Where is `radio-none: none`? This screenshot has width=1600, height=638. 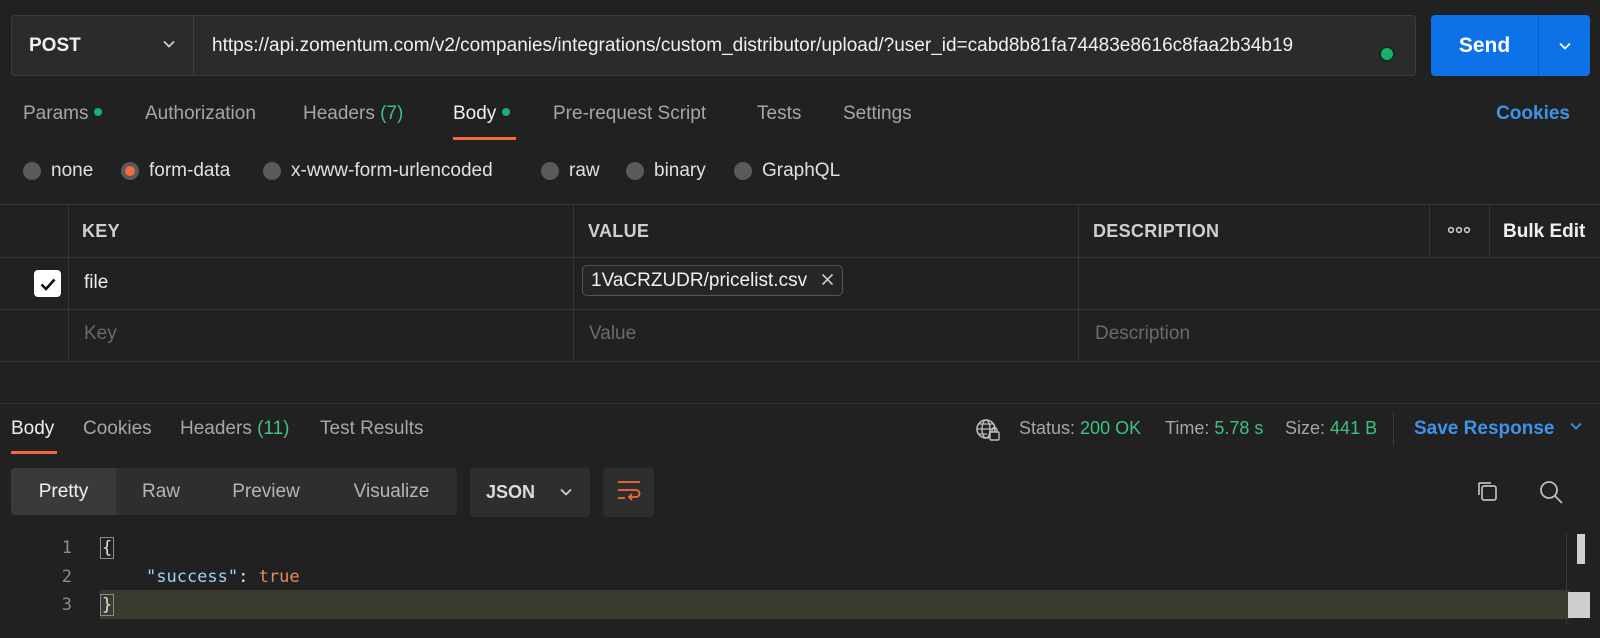 radio-none: none is located at coordinates (58, 171).